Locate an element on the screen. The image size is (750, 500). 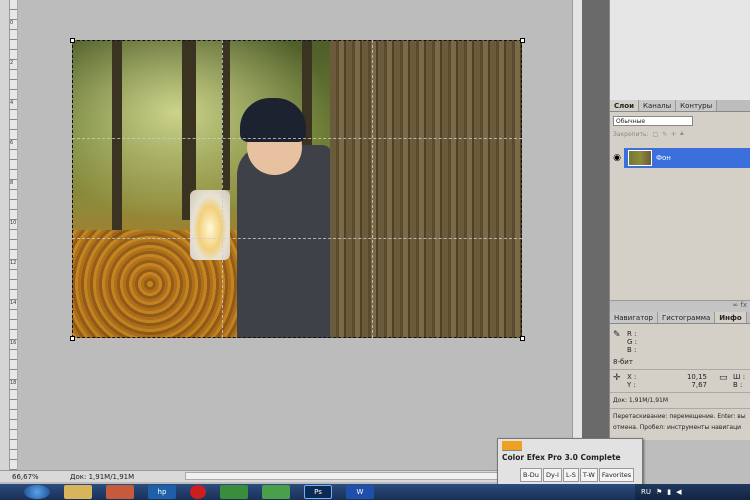
y-value: 7,67 is located at coordinates (699, 385).